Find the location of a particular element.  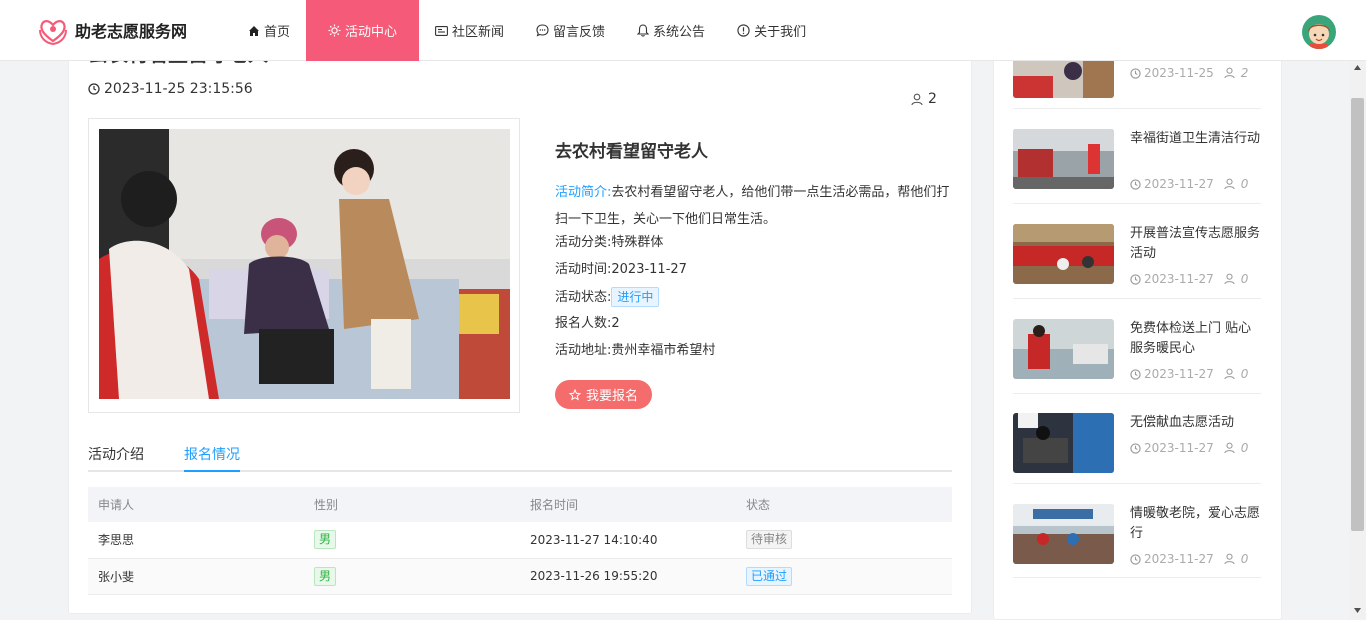

table-header-row: 申请人 性别 报名时间 状态 is located at coordinates (520, 504).